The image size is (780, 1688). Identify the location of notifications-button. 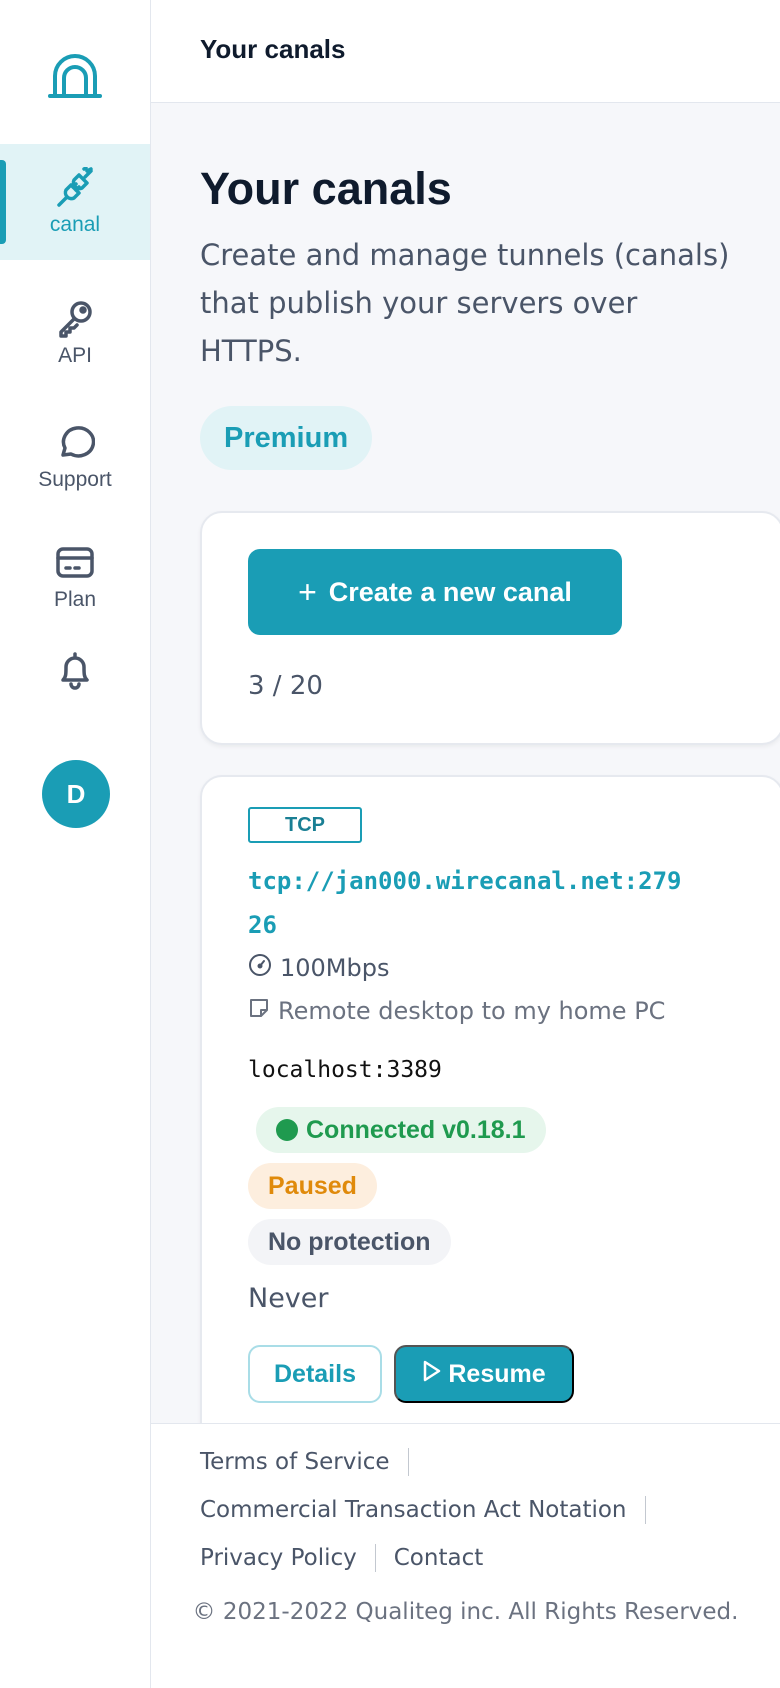
(75, 673).